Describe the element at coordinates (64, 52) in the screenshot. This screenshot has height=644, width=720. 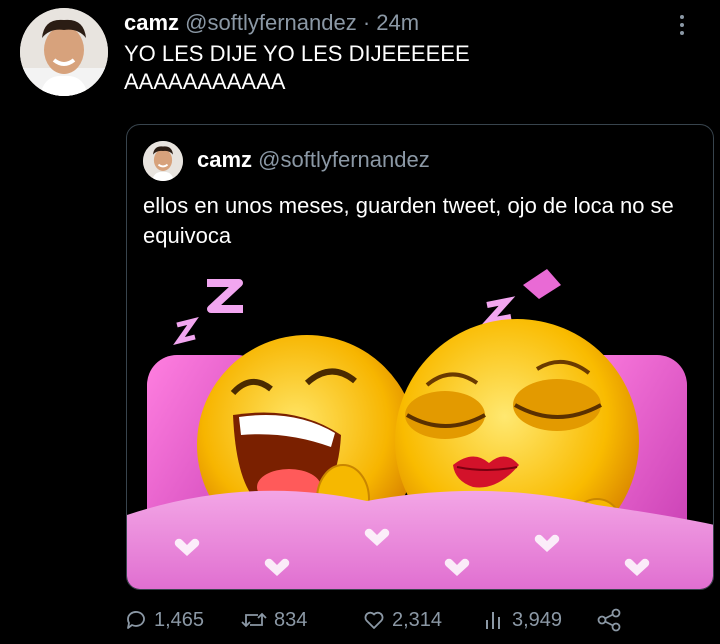
I see `author-avatar` at that location.